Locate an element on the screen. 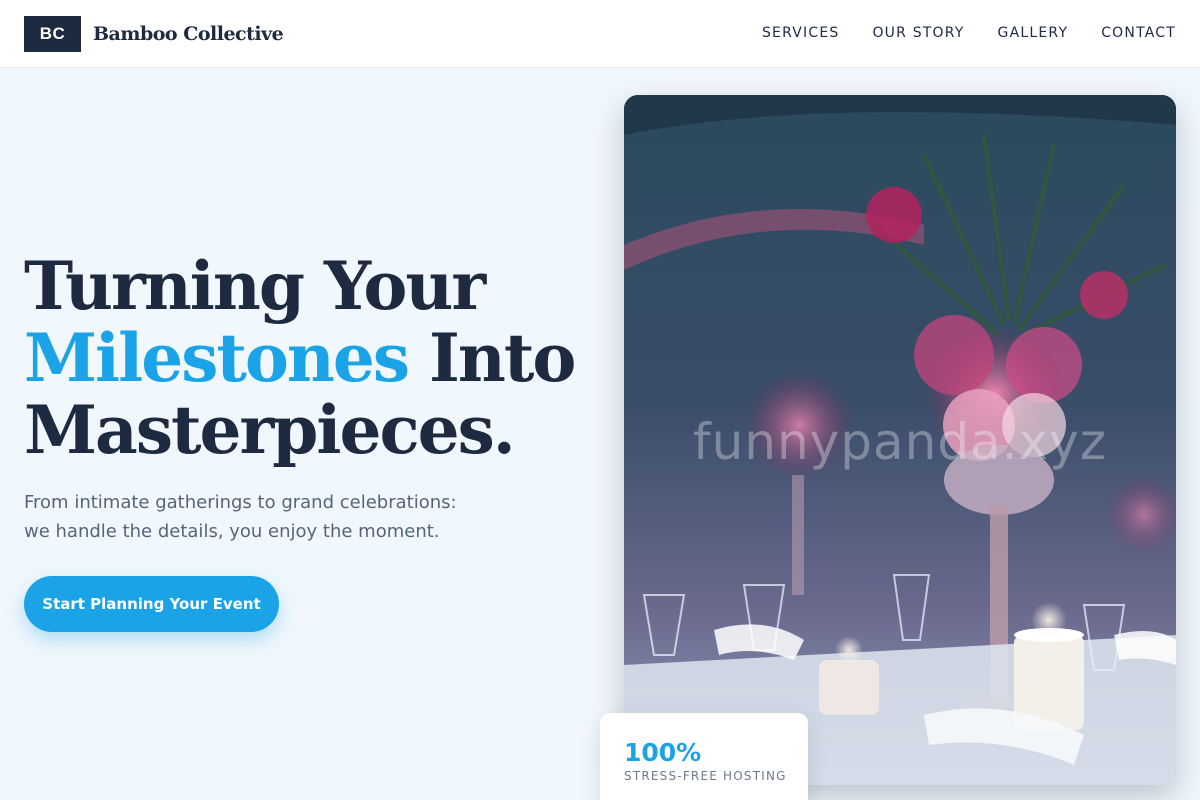  nav-link-services: SERVICES is located at coordinates (801, 33).